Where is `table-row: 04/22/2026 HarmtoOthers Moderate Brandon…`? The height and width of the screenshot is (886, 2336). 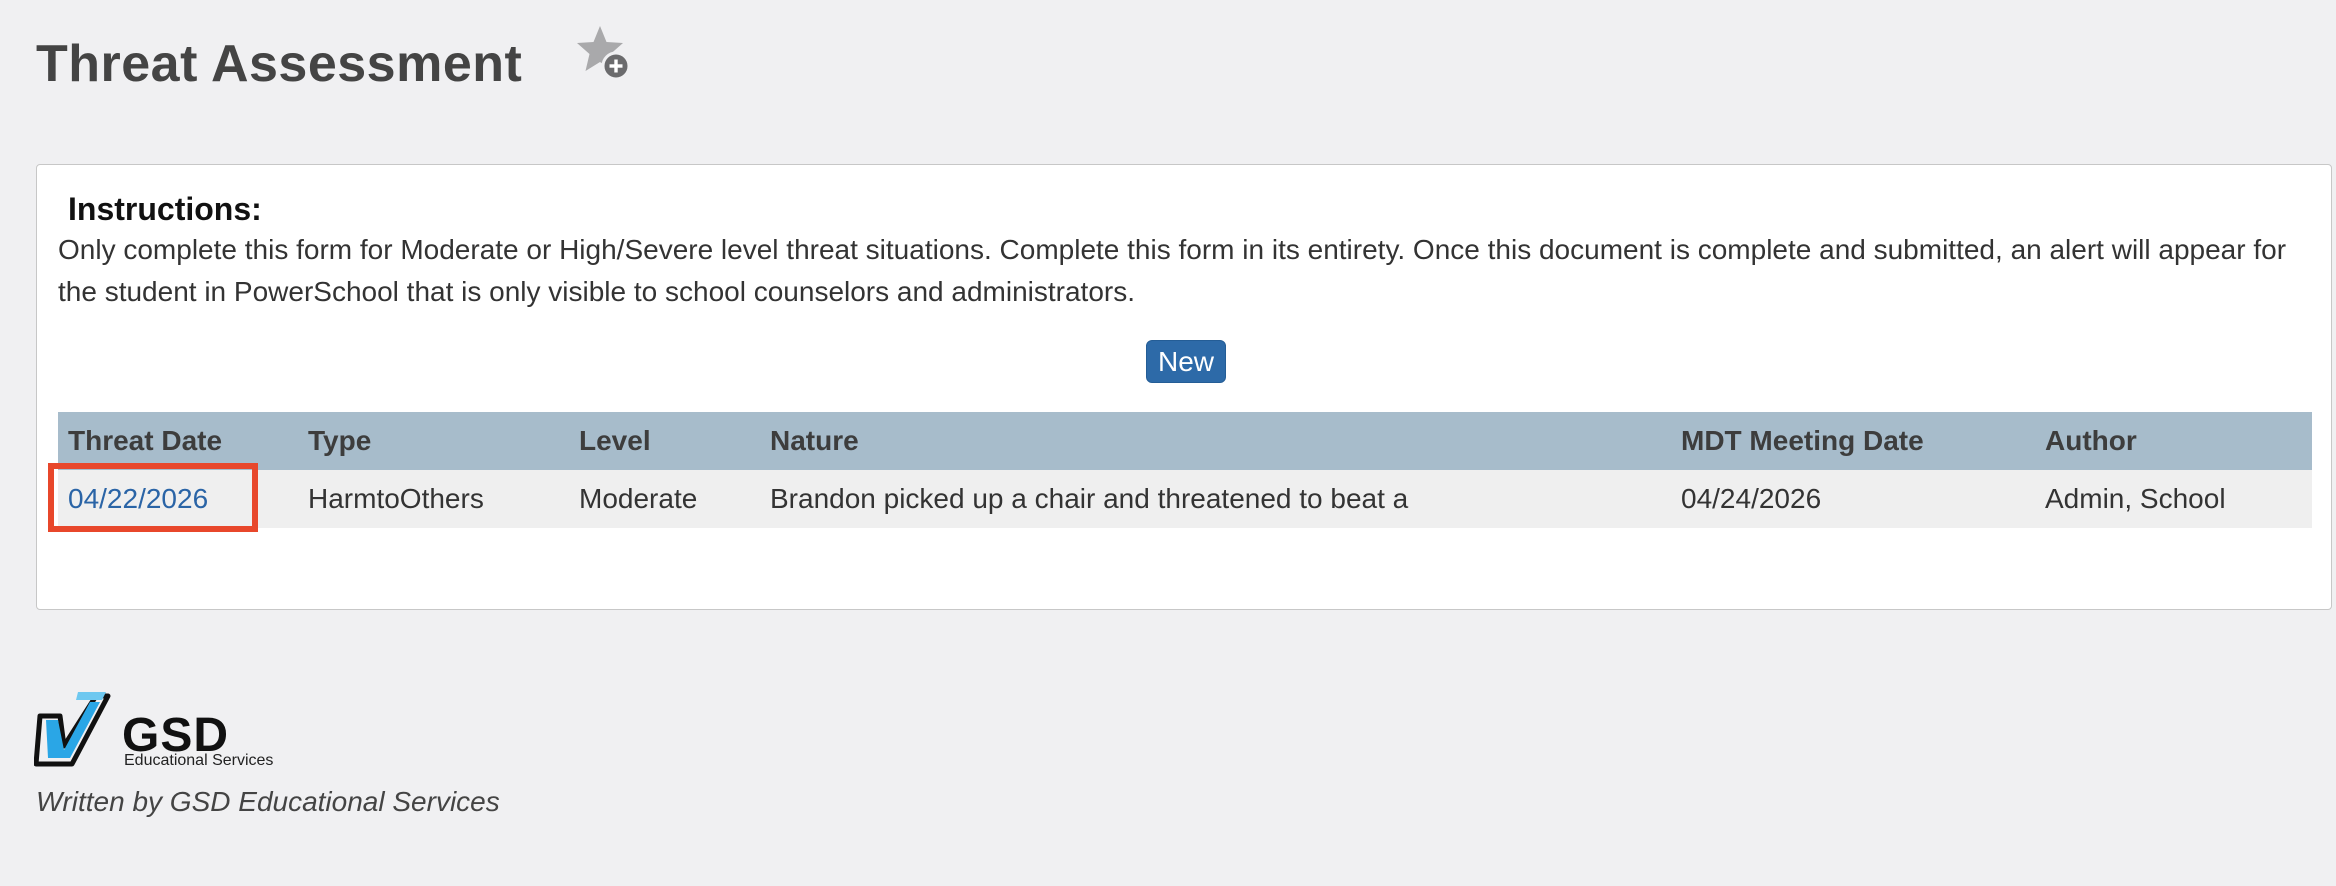 table-row: 04/22/2026 HarmtoOthers Moderate Brandon… is located at coordinates (1185, 499).